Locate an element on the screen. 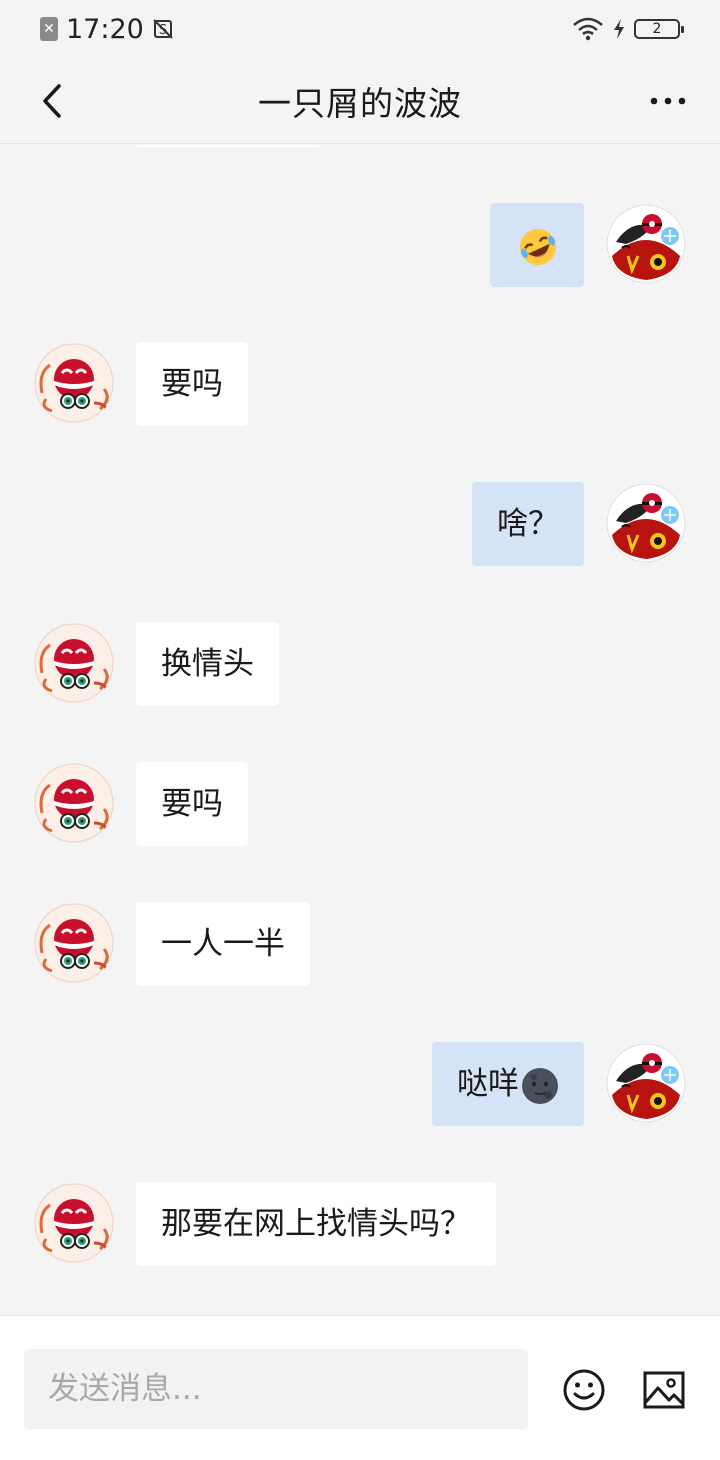 The image size is (720, 1460). status-right: 2 is located at coordinates (628, 29).